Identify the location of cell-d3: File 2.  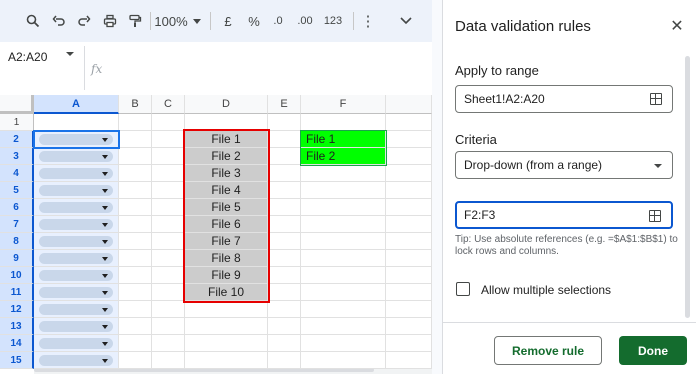
(226, 156).